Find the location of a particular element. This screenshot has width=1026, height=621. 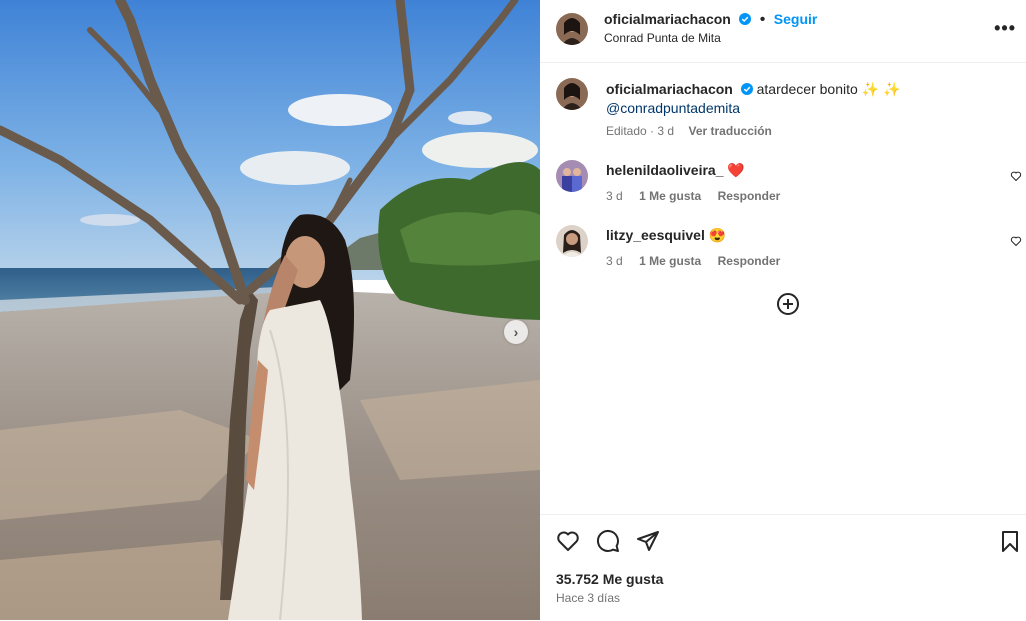

comment-icon is located at coordinates (608, 541).